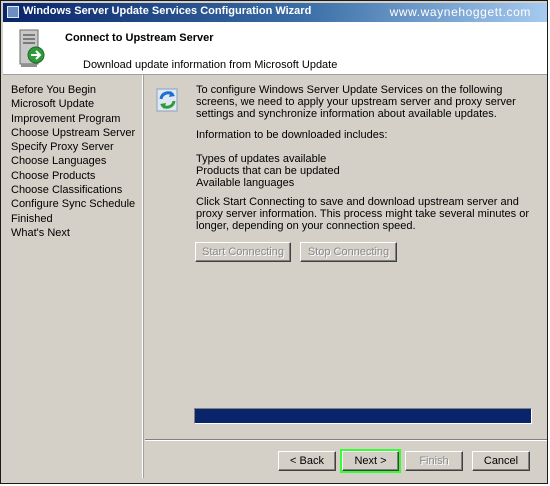  I want to click on sidebar-item-choose-classifications: Choose Classifications, so click(75, 190).